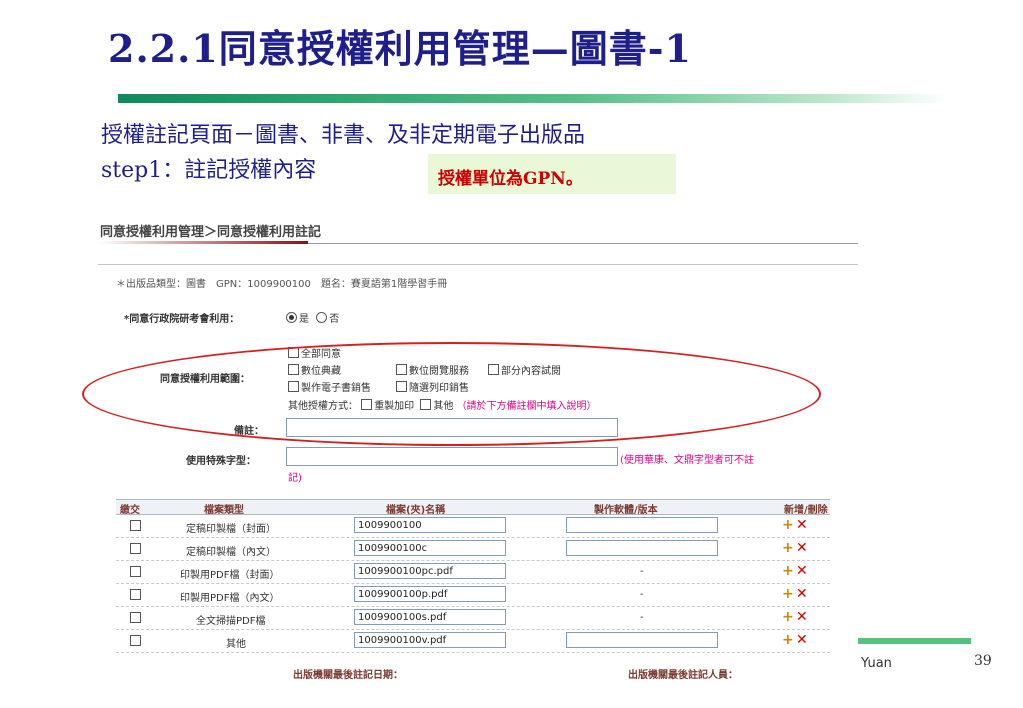  Describe the element at coordinates (231, 529) in the screenshot. I see `file-type: 定稿印製檔（封面）` at that location.